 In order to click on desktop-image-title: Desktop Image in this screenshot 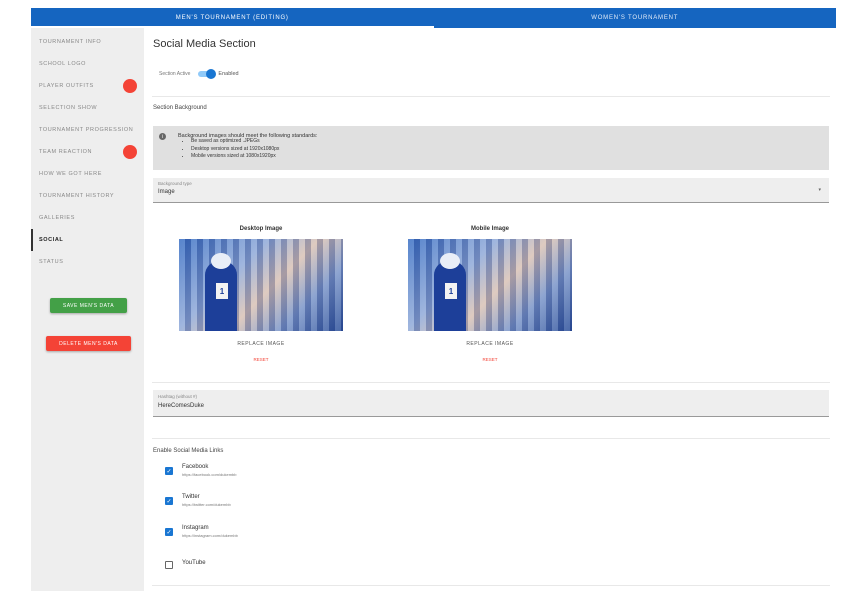, I will do `click(261, 229)`.